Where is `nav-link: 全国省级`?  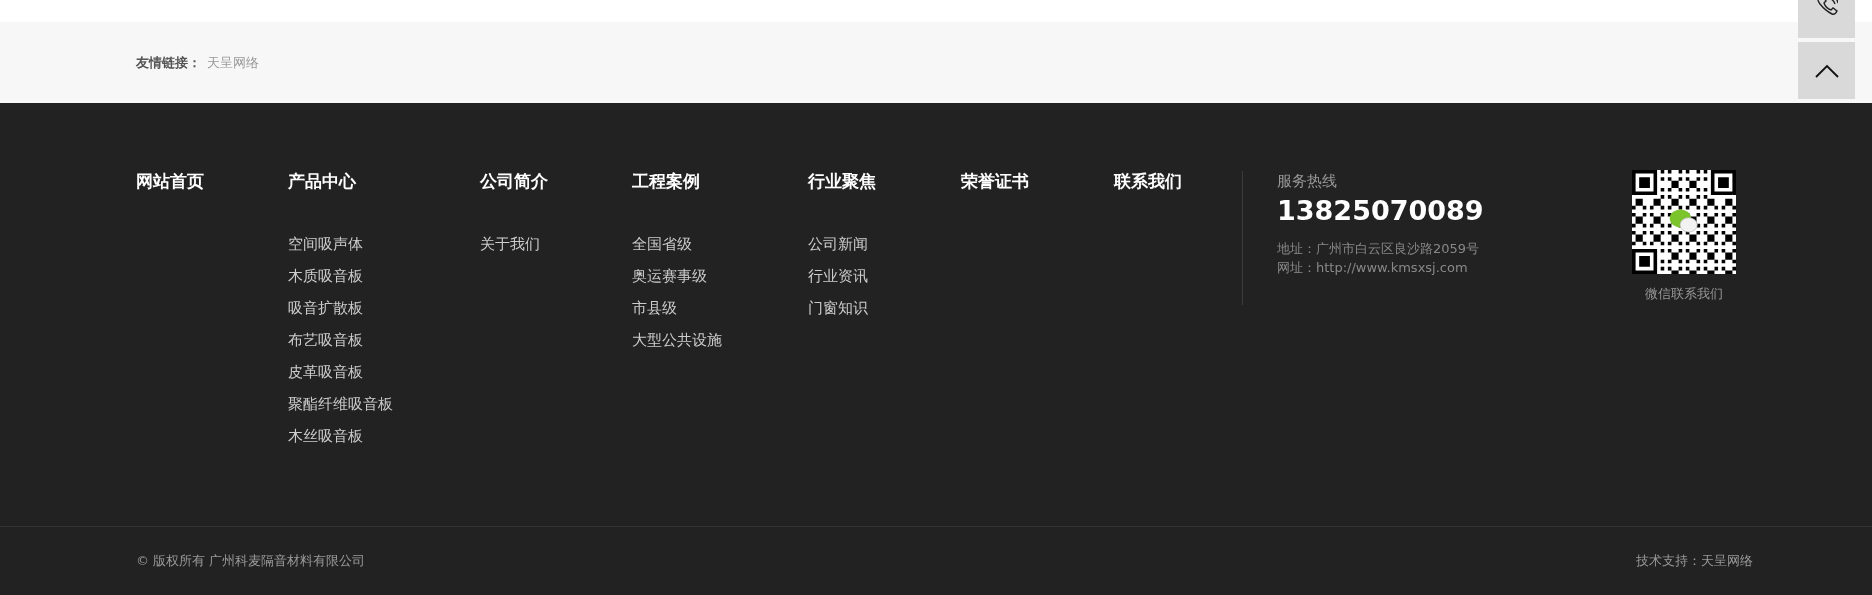 nav-link: 全国省级 is located at coordinates (662, 244).